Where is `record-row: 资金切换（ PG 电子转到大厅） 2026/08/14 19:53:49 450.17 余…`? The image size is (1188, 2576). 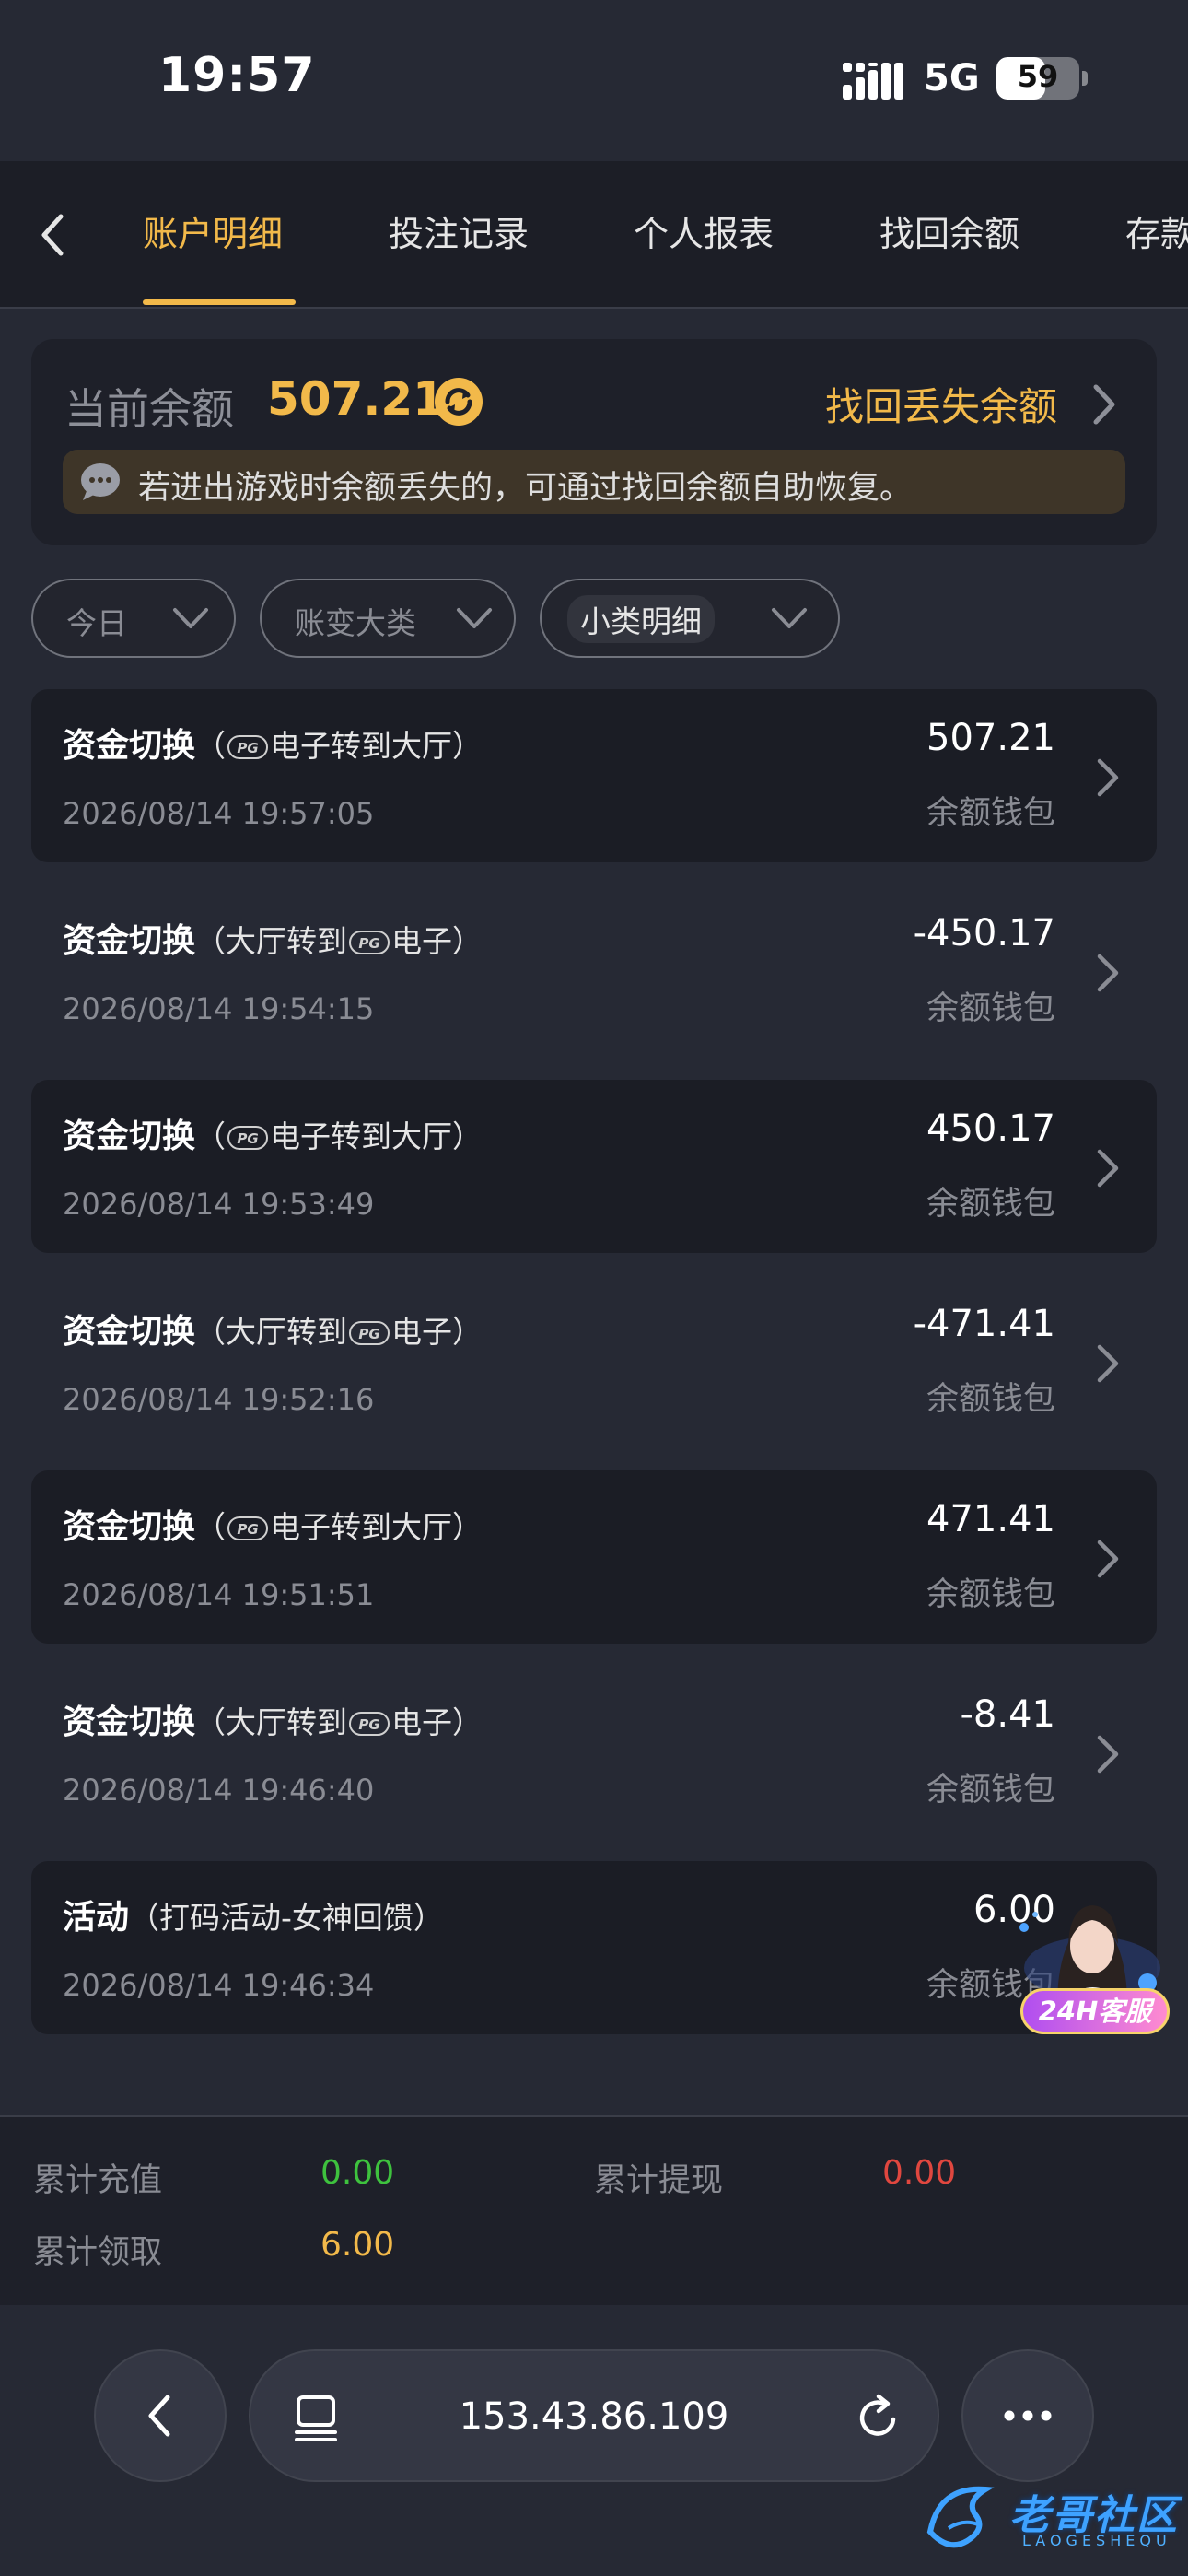
record-row: 资金切换（ PG 电子转到大厅） 2026/08/14 19:53:49 450.17 余… is located at coordinates (594, 1166).